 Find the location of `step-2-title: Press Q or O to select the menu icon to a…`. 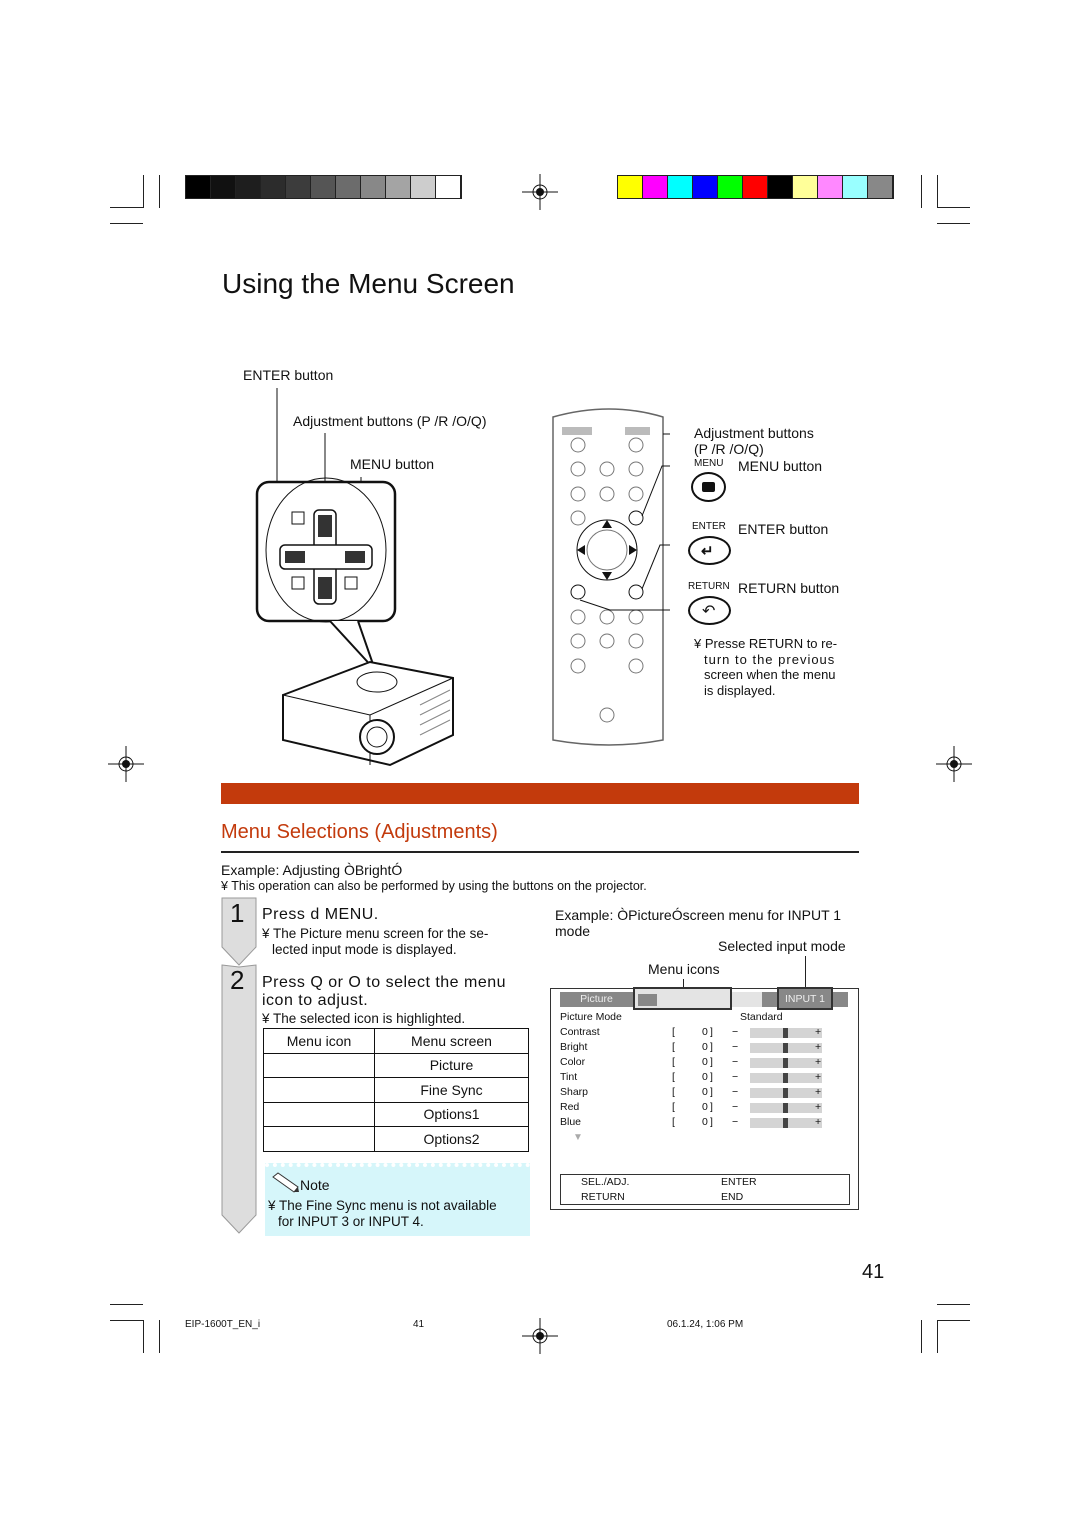

step-2-title: Press Q or O to select the menu icon to a… is located at coordinates (384, 991).